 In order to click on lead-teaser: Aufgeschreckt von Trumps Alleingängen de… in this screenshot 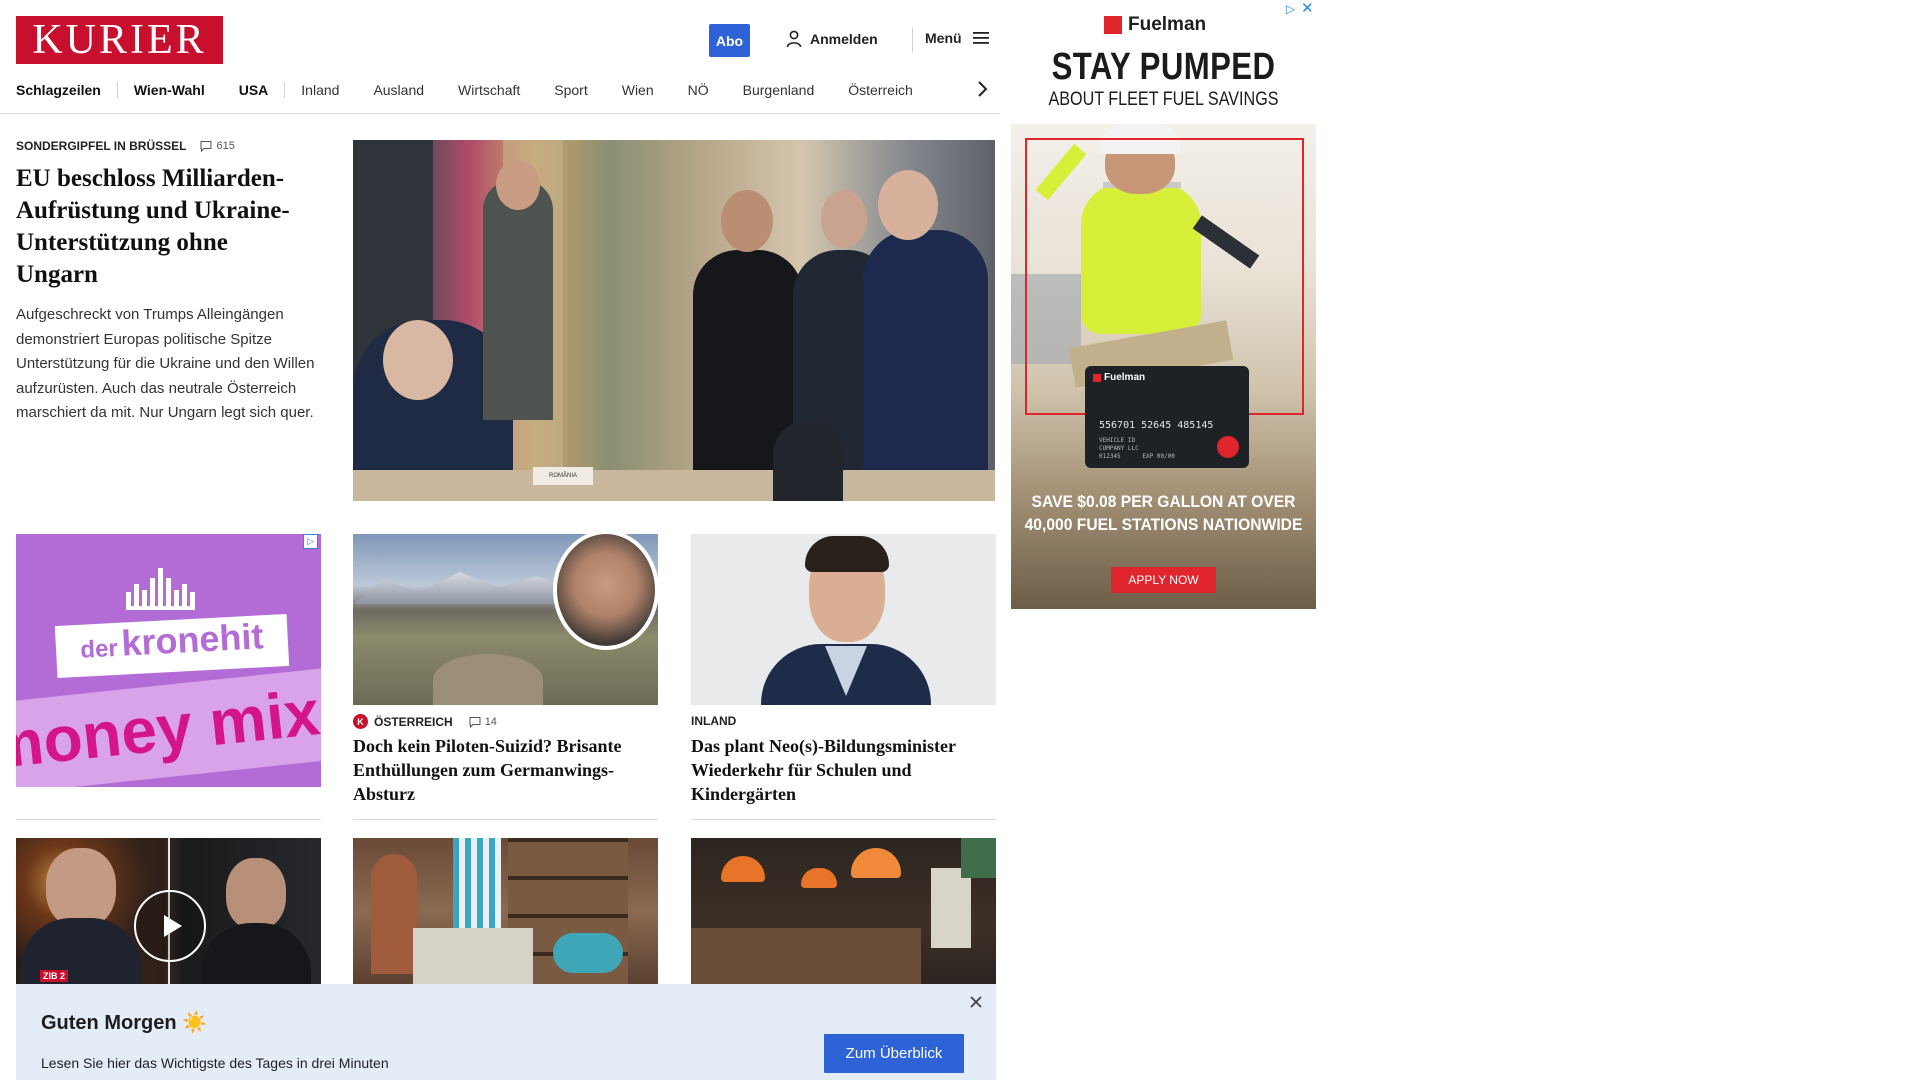, I will do `click(165, 363)`.